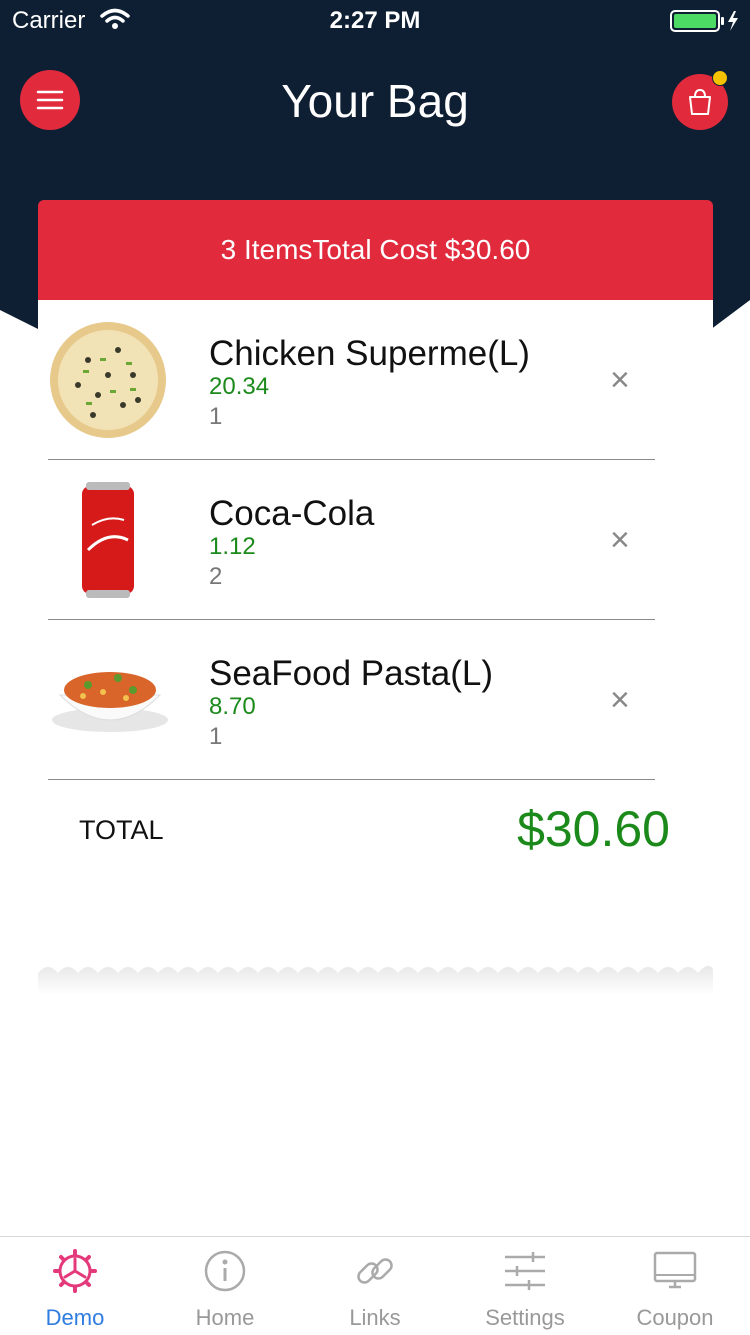  What do you see at coordinates (75, 1317) in the screenshot?
I see `tab-label: Demo` at bounding box center [75, 1317].